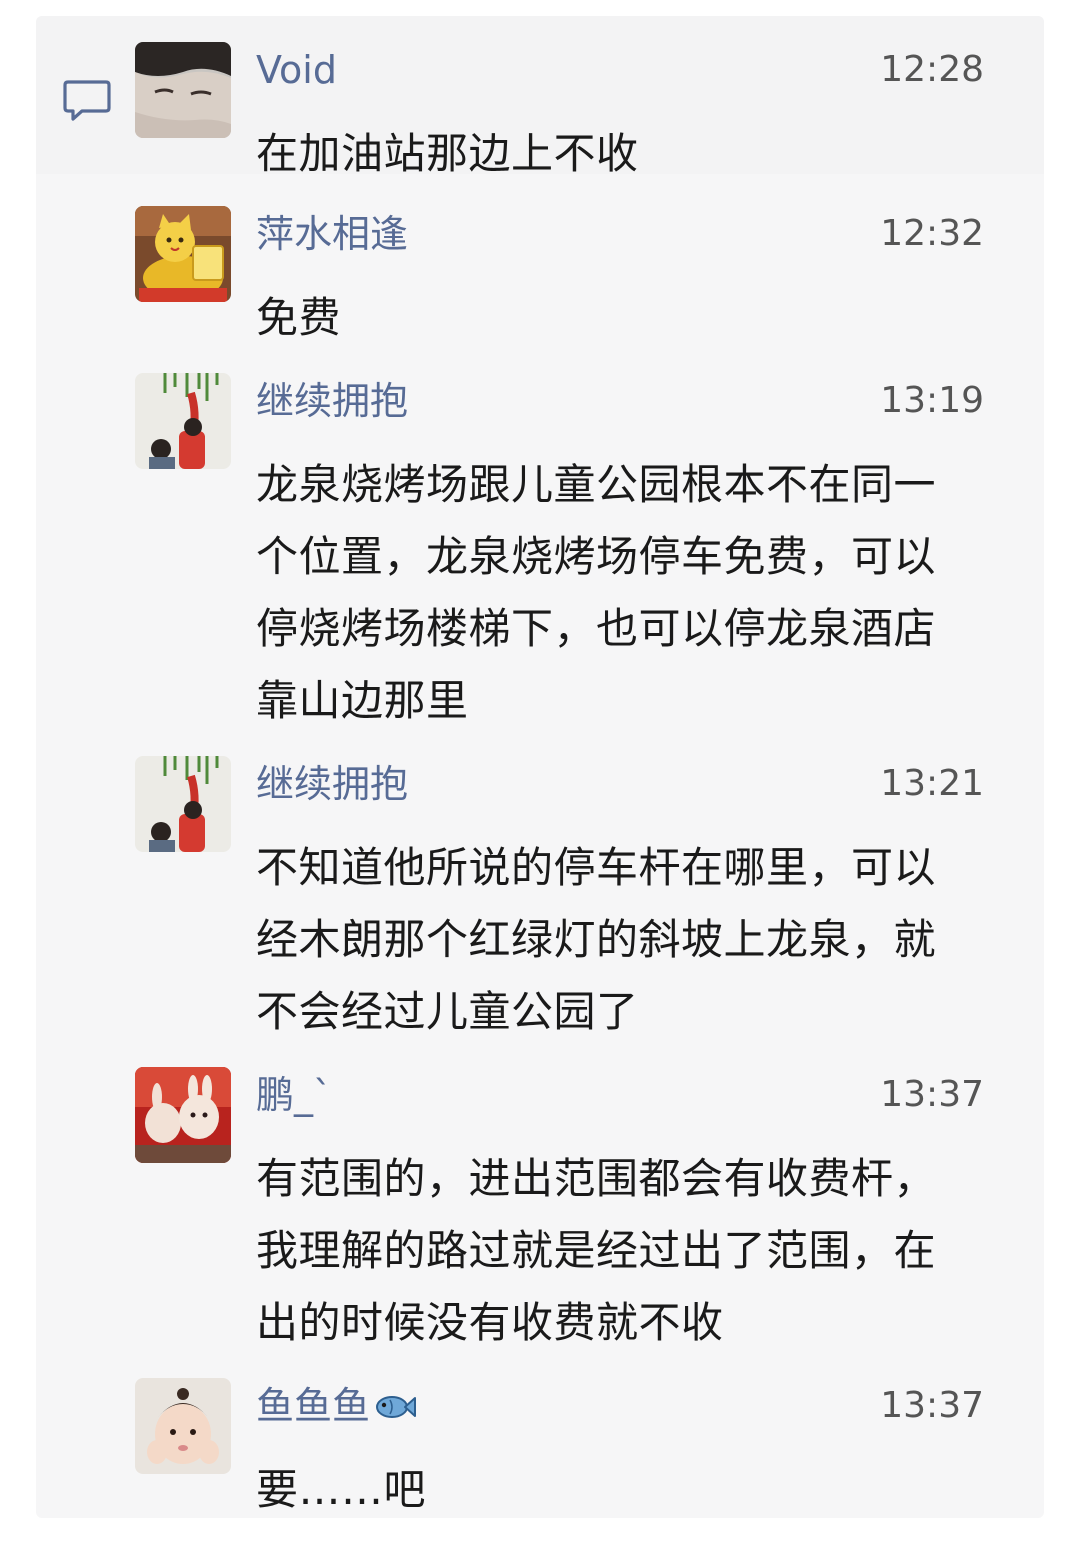 The image size is (1080, 1554). I want to click on message-line: 不会经过儿童公园了, so click(447, 1011).